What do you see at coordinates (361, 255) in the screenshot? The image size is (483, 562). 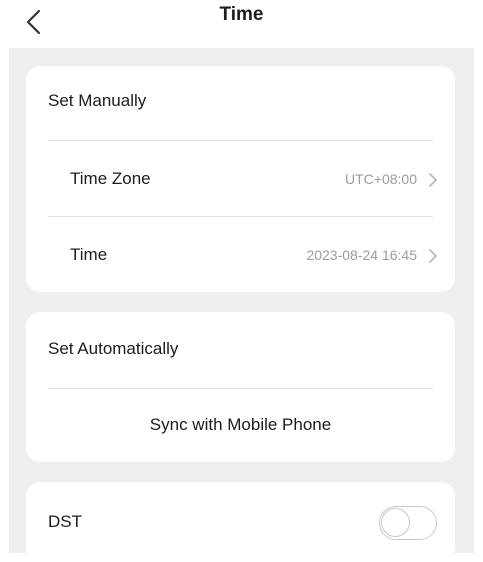 I see `time-value: 2023-08-24 16:45` at bounding box center [361, 255].